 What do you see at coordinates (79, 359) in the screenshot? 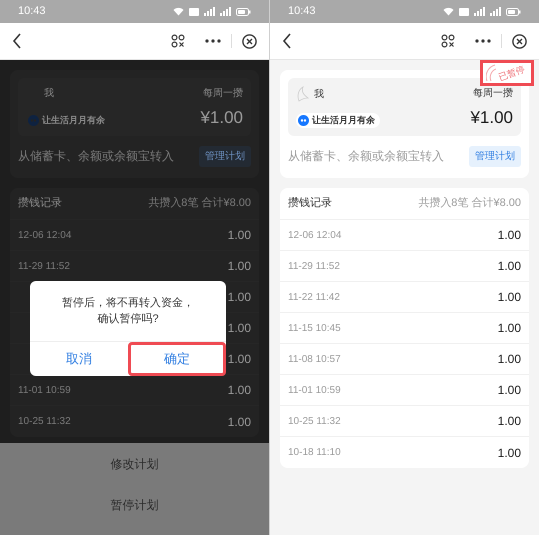
I see `dialog-button: 取消` at bounding box center [79, 359].